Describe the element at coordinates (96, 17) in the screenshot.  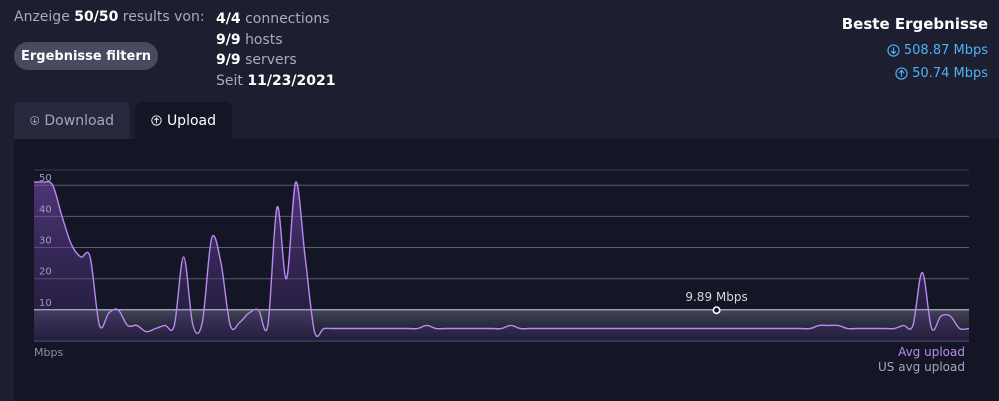
I see `results-count: 50/50` at that location.